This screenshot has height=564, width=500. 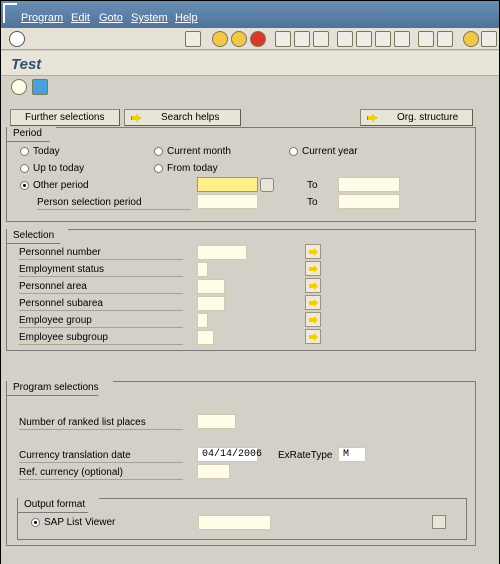 What do you see at coordinates (24, 151) in the screenshot?
I see `today-radio` at bounding box center [24, 151].